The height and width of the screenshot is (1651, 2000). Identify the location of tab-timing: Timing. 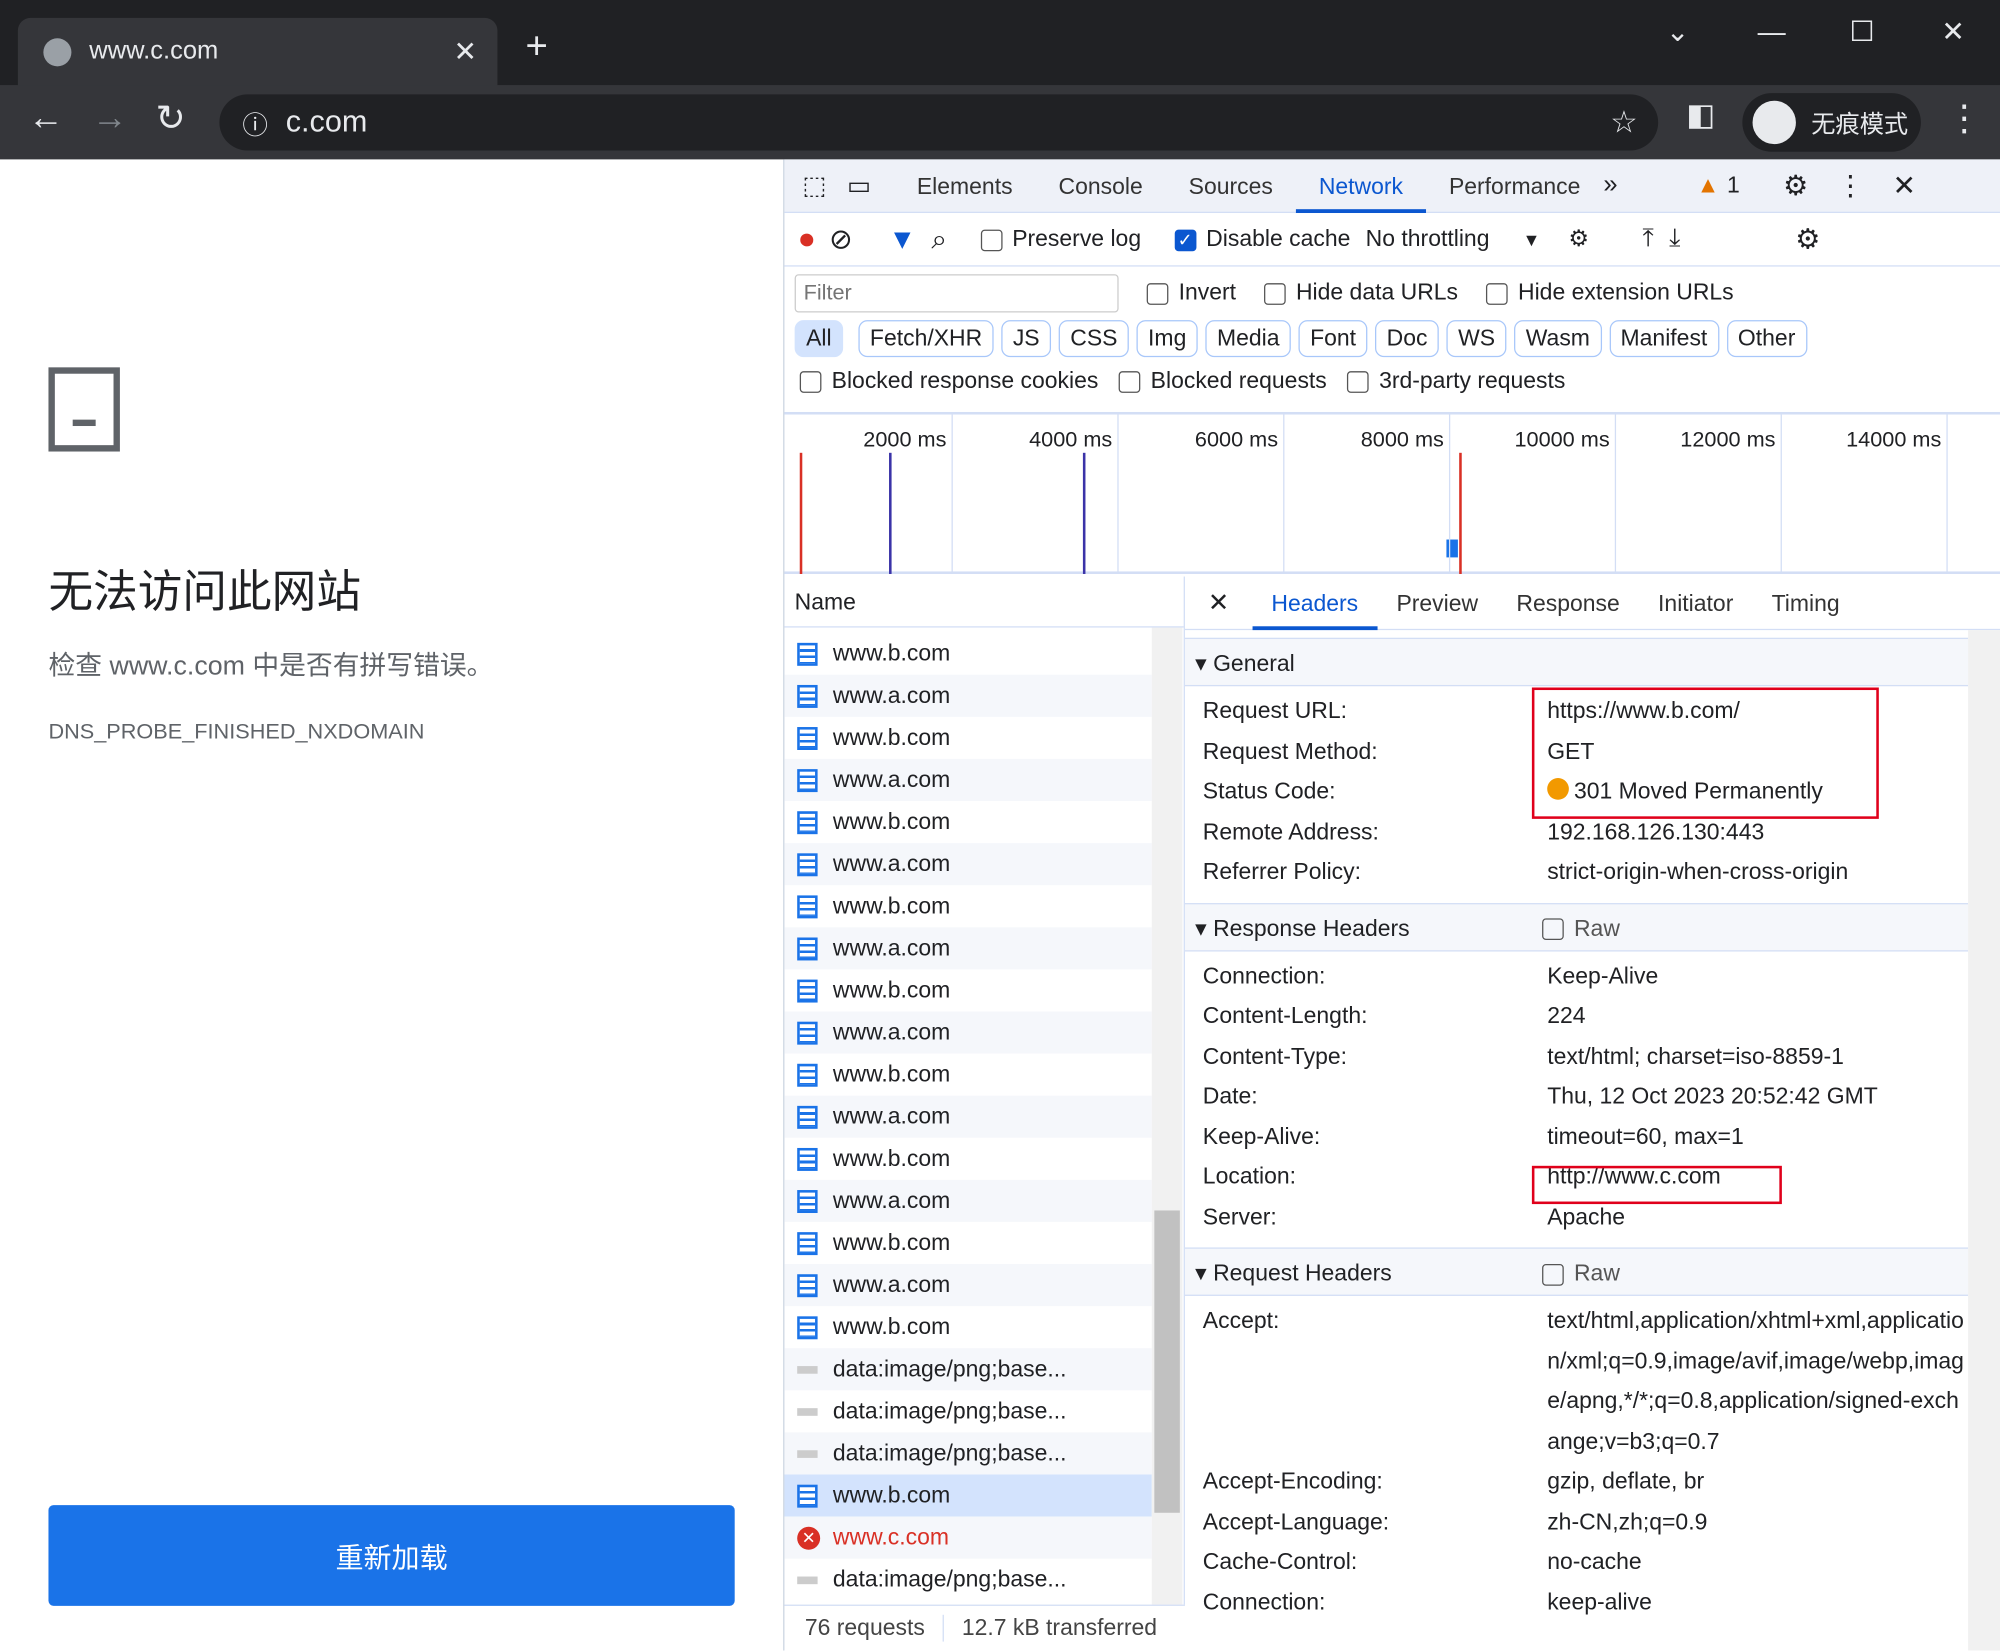
(1805, 603).